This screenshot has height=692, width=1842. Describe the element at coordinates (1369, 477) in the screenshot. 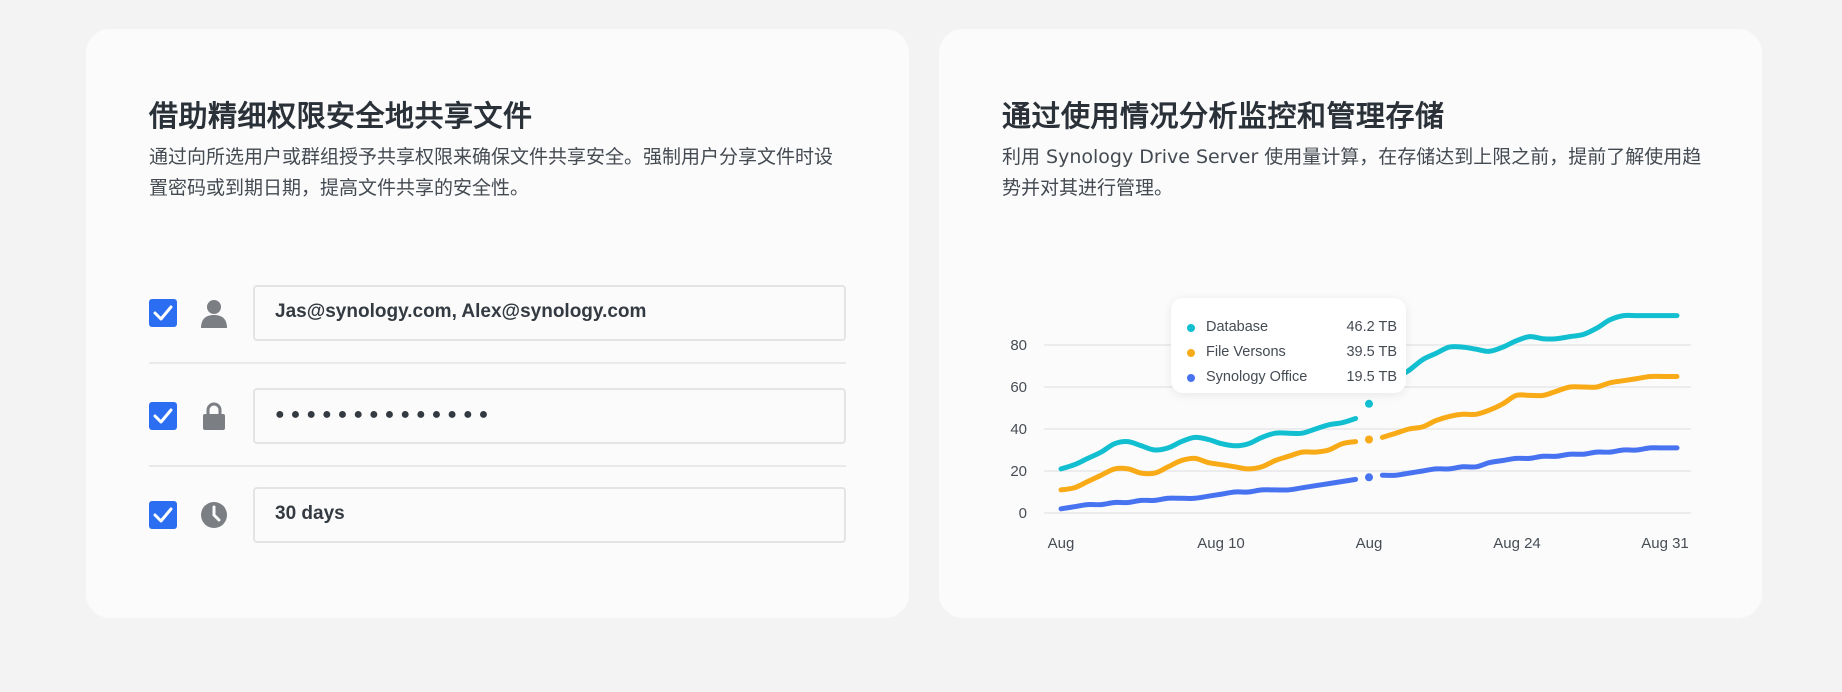

I see `synology-office-point` at that location.